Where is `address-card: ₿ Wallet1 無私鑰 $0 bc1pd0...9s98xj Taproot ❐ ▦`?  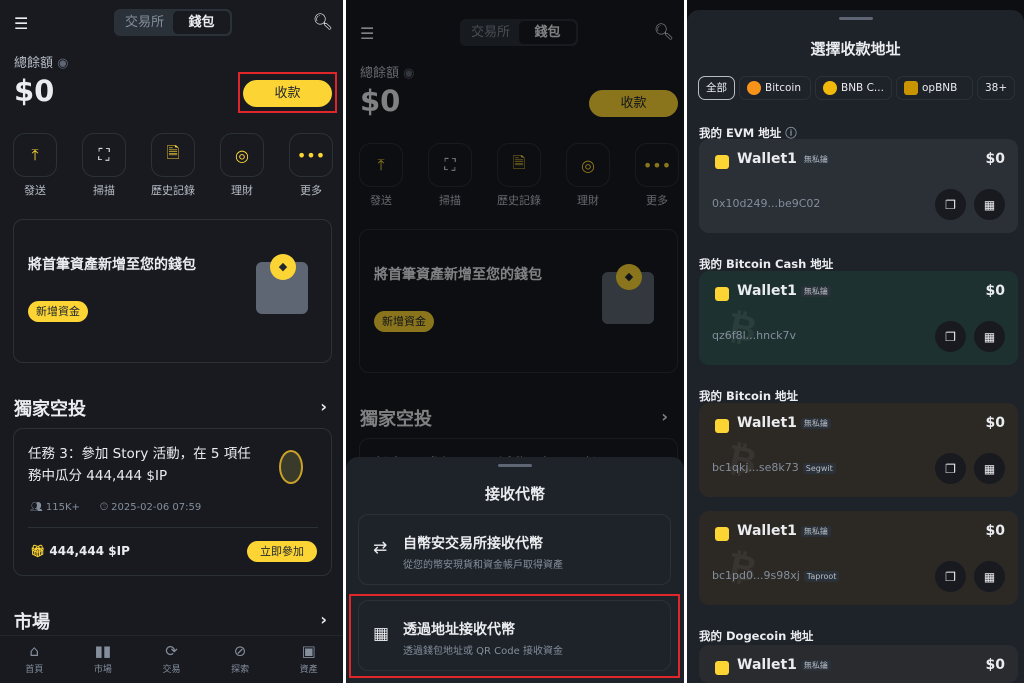 address-card: ₿ Wallet1 無私鑰 $0 bc1pd0...9s98xj Taproot ❐ ▦ is located at coordinates (858, 558).